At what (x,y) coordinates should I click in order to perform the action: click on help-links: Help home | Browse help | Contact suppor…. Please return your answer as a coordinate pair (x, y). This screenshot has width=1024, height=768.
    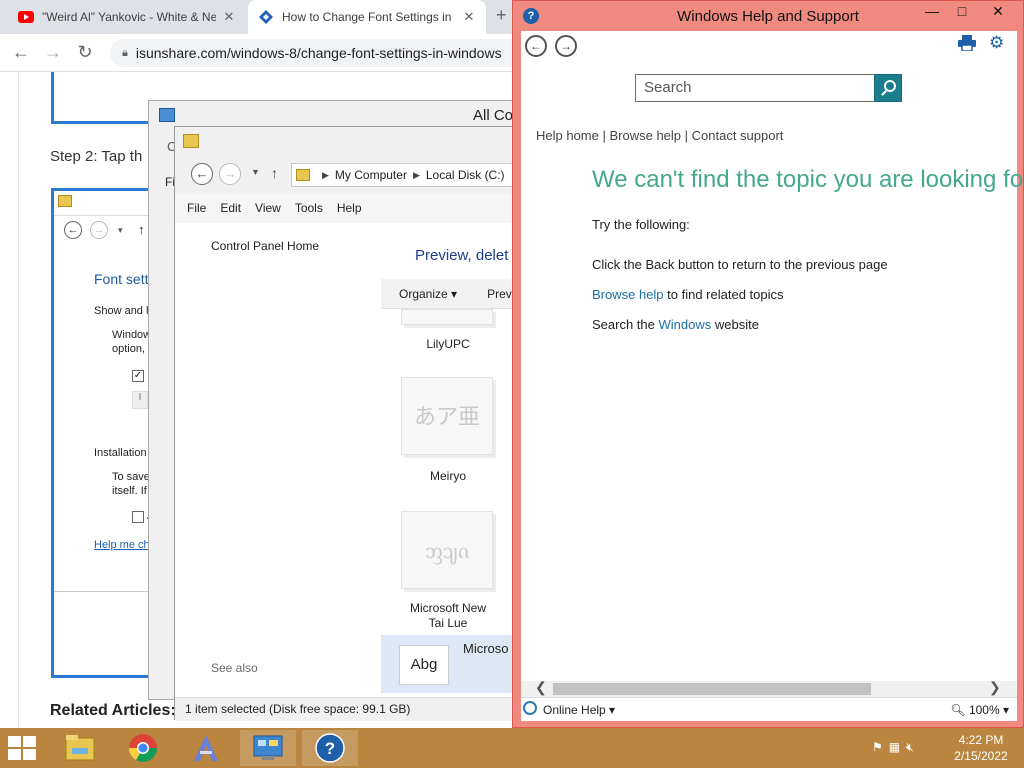
    Looking at the image, I should click on (660, 135).